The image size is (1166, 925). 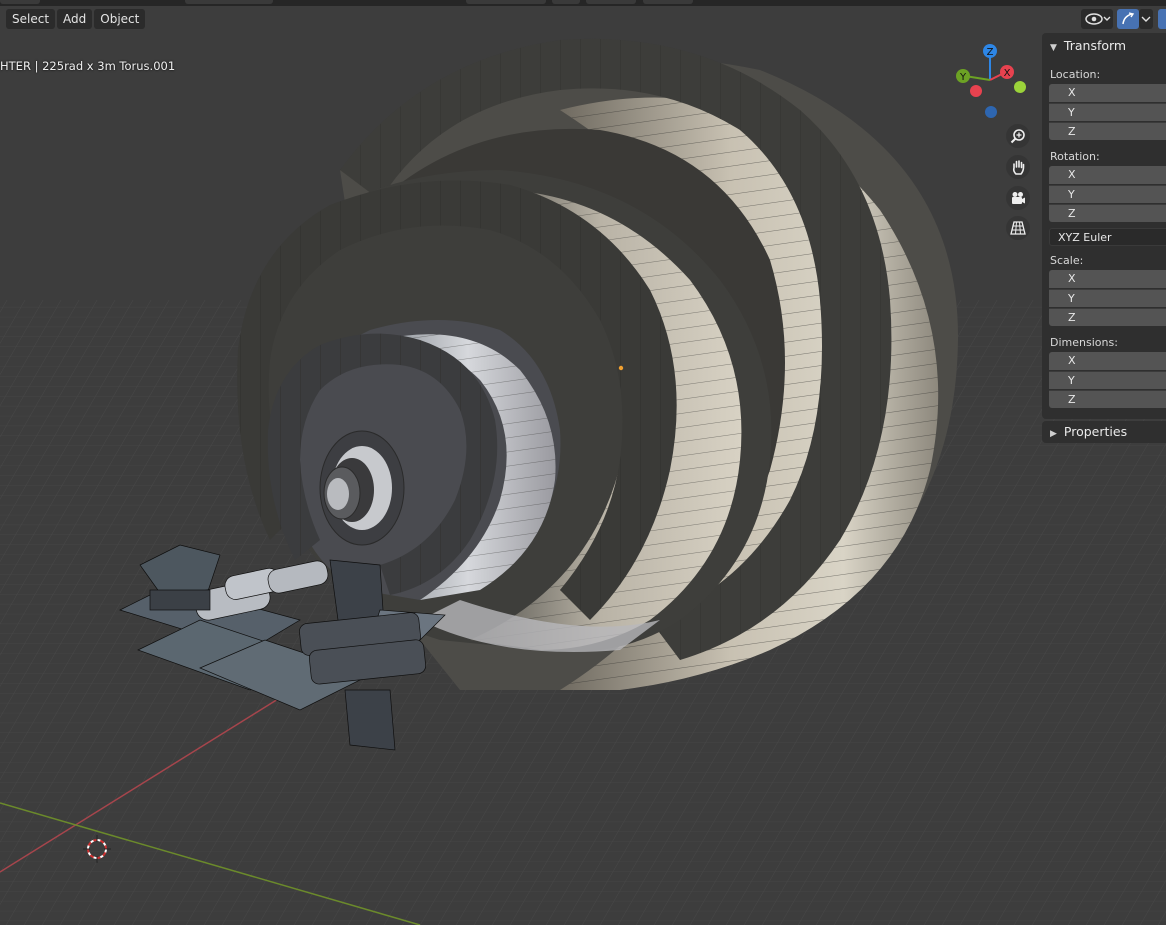 What do you see at coordinates (1107, 279) in the screenshot?
I see `scale-x-field: X` at bounding box center [1107, 279].